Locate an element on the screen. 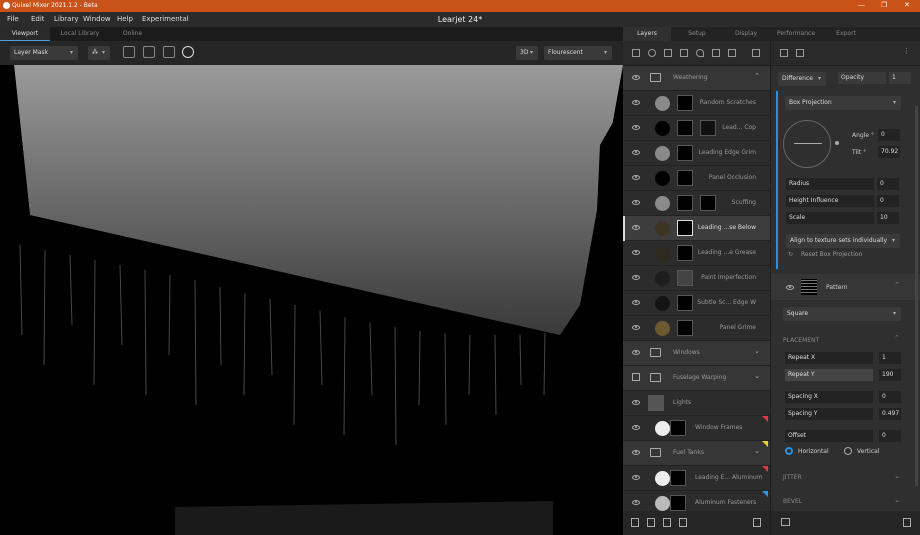  add-mask-icon is located at coordinates (651, 522).